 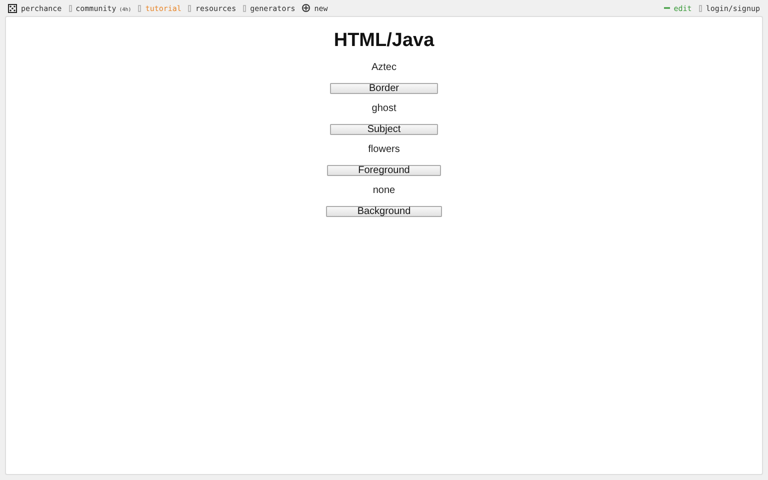 I want to click on randomize-button: Subject, so click(x=384, y=129).